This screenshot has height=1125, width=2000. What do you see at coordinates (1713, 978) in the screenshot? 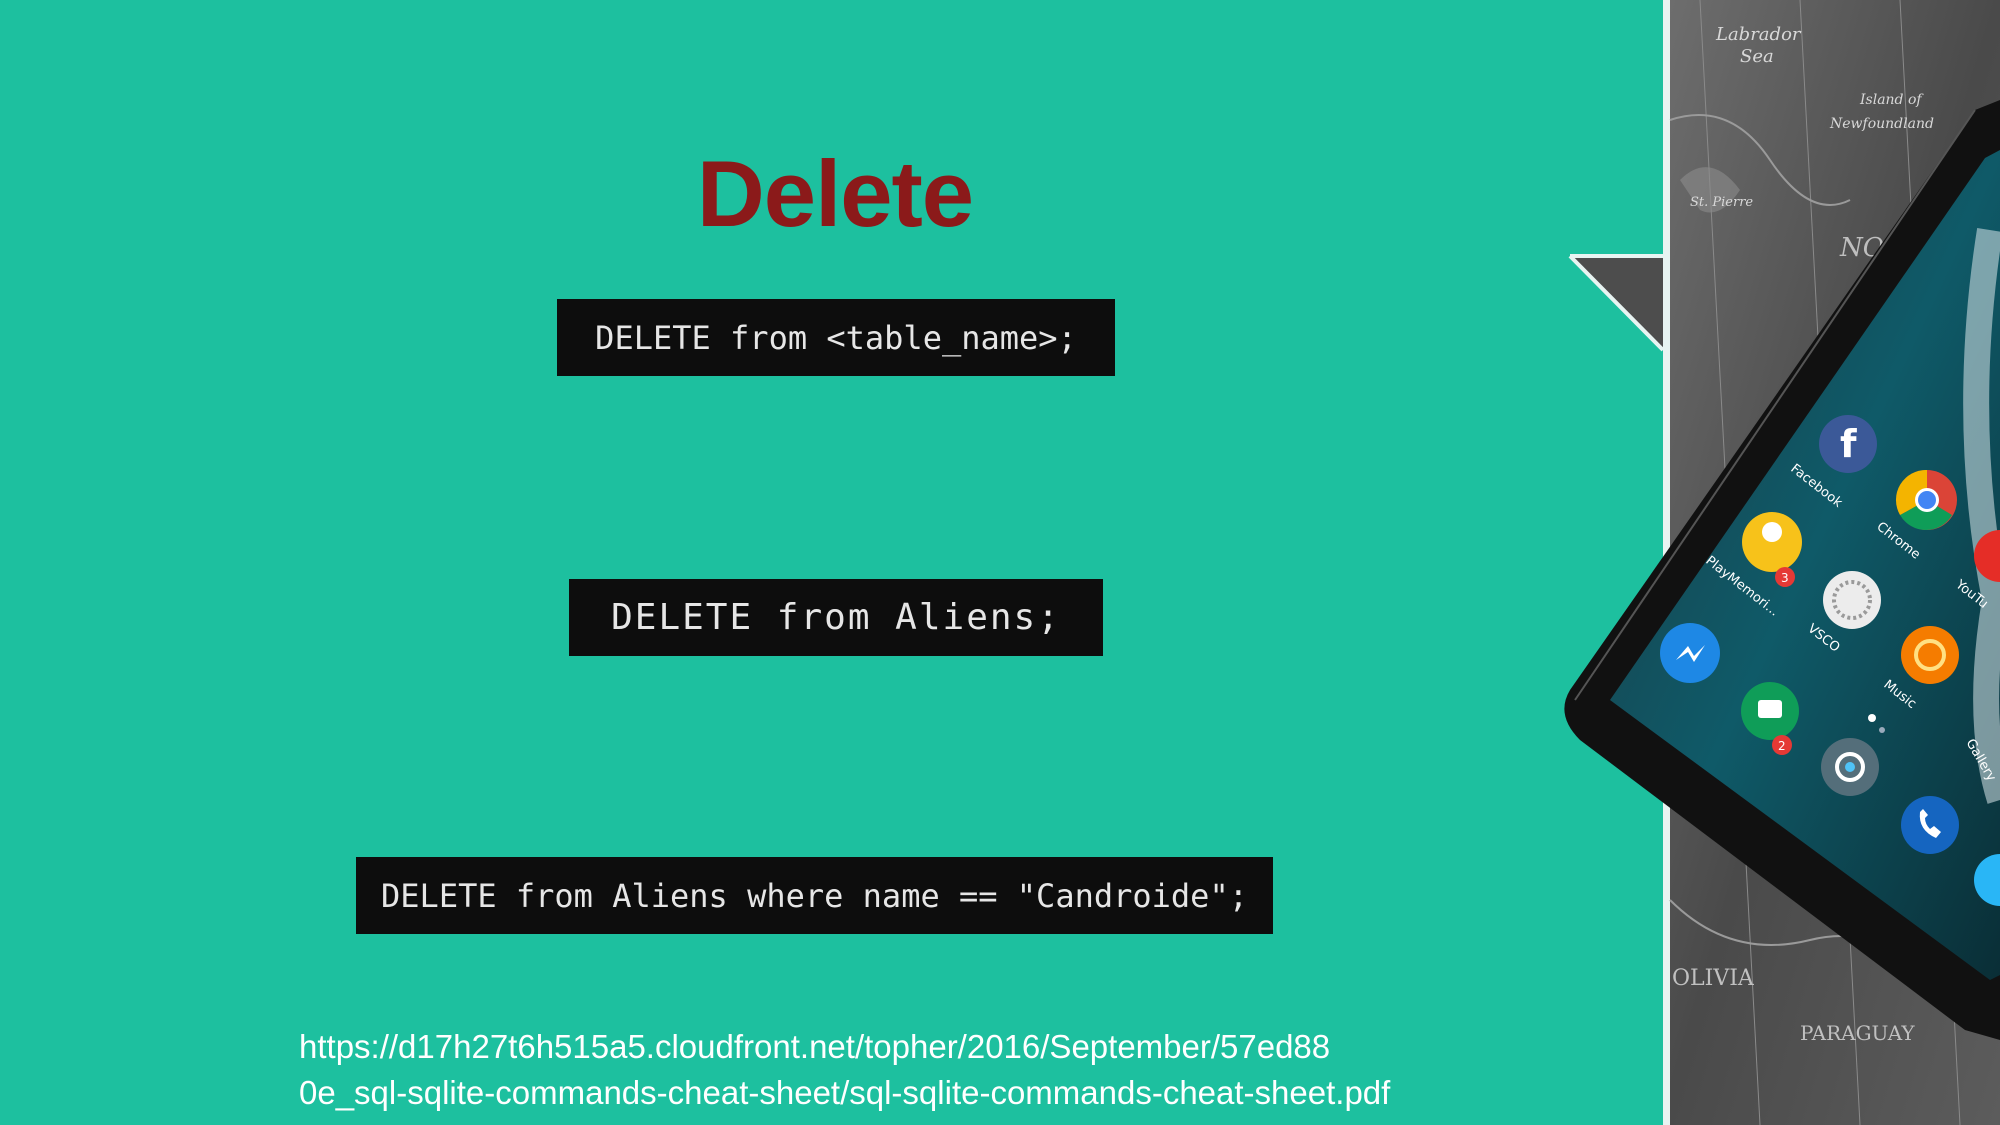
I see `map-label: OLIVIA` at bounding box center [1713, 978].